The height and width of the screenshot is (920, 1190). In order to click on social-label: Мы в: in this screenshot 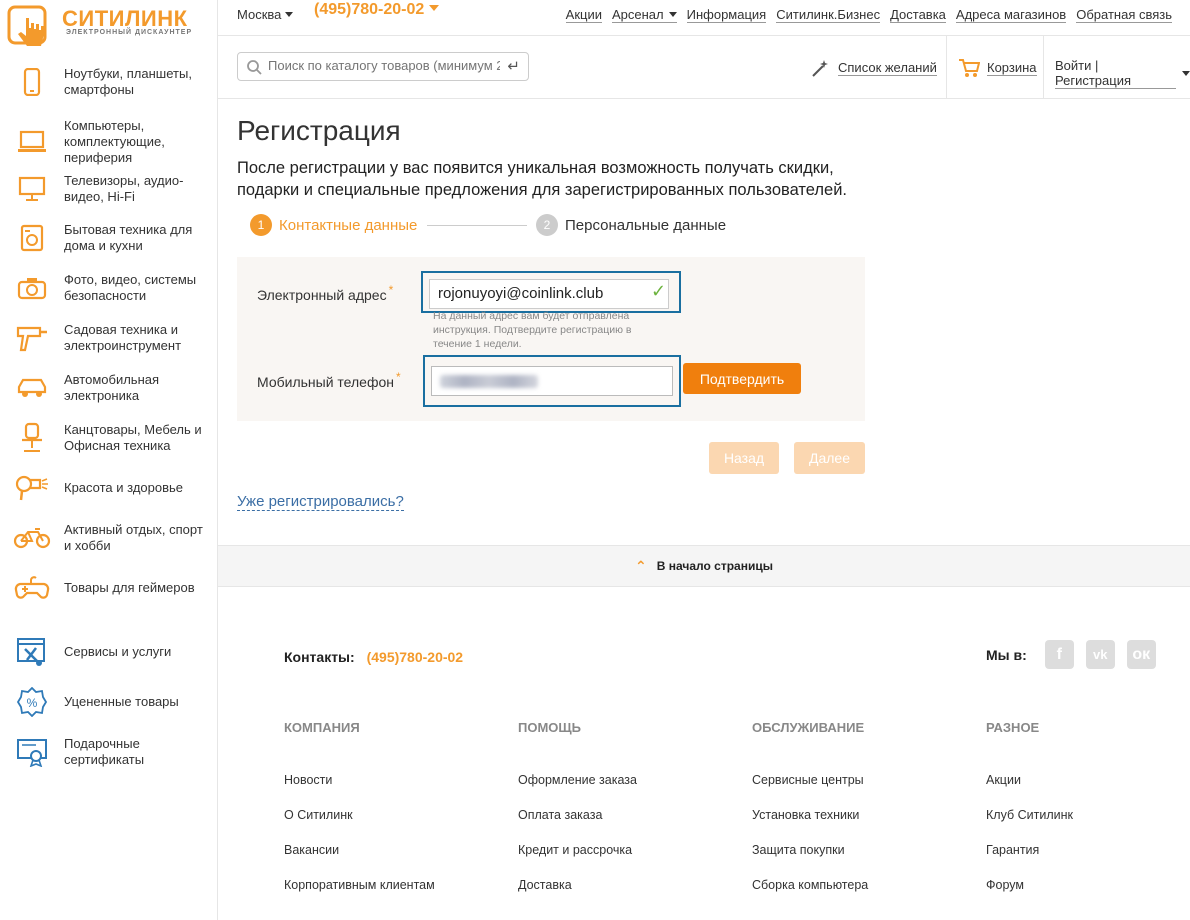, I will do `click(1006, 654)`.